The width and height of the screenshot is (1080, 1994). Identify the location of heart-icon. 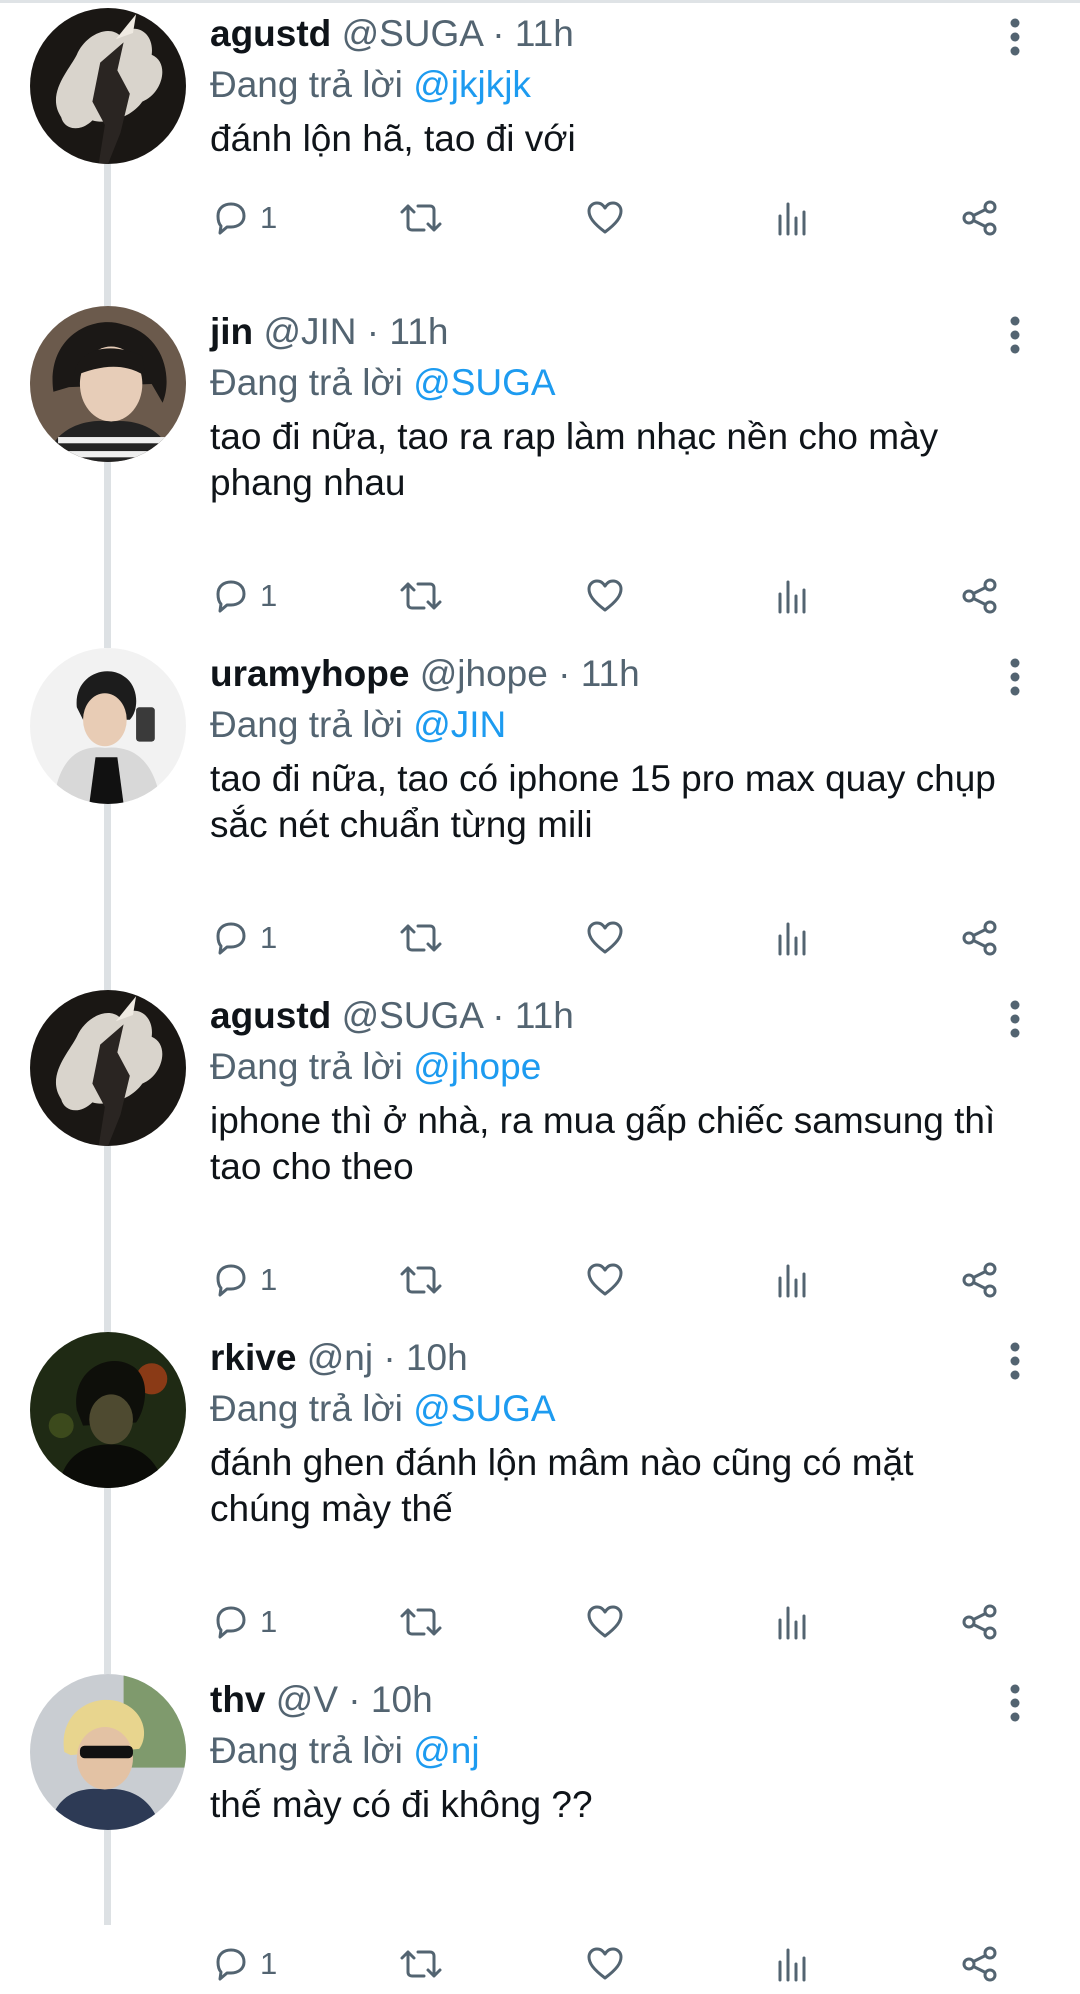
(605, 1622).